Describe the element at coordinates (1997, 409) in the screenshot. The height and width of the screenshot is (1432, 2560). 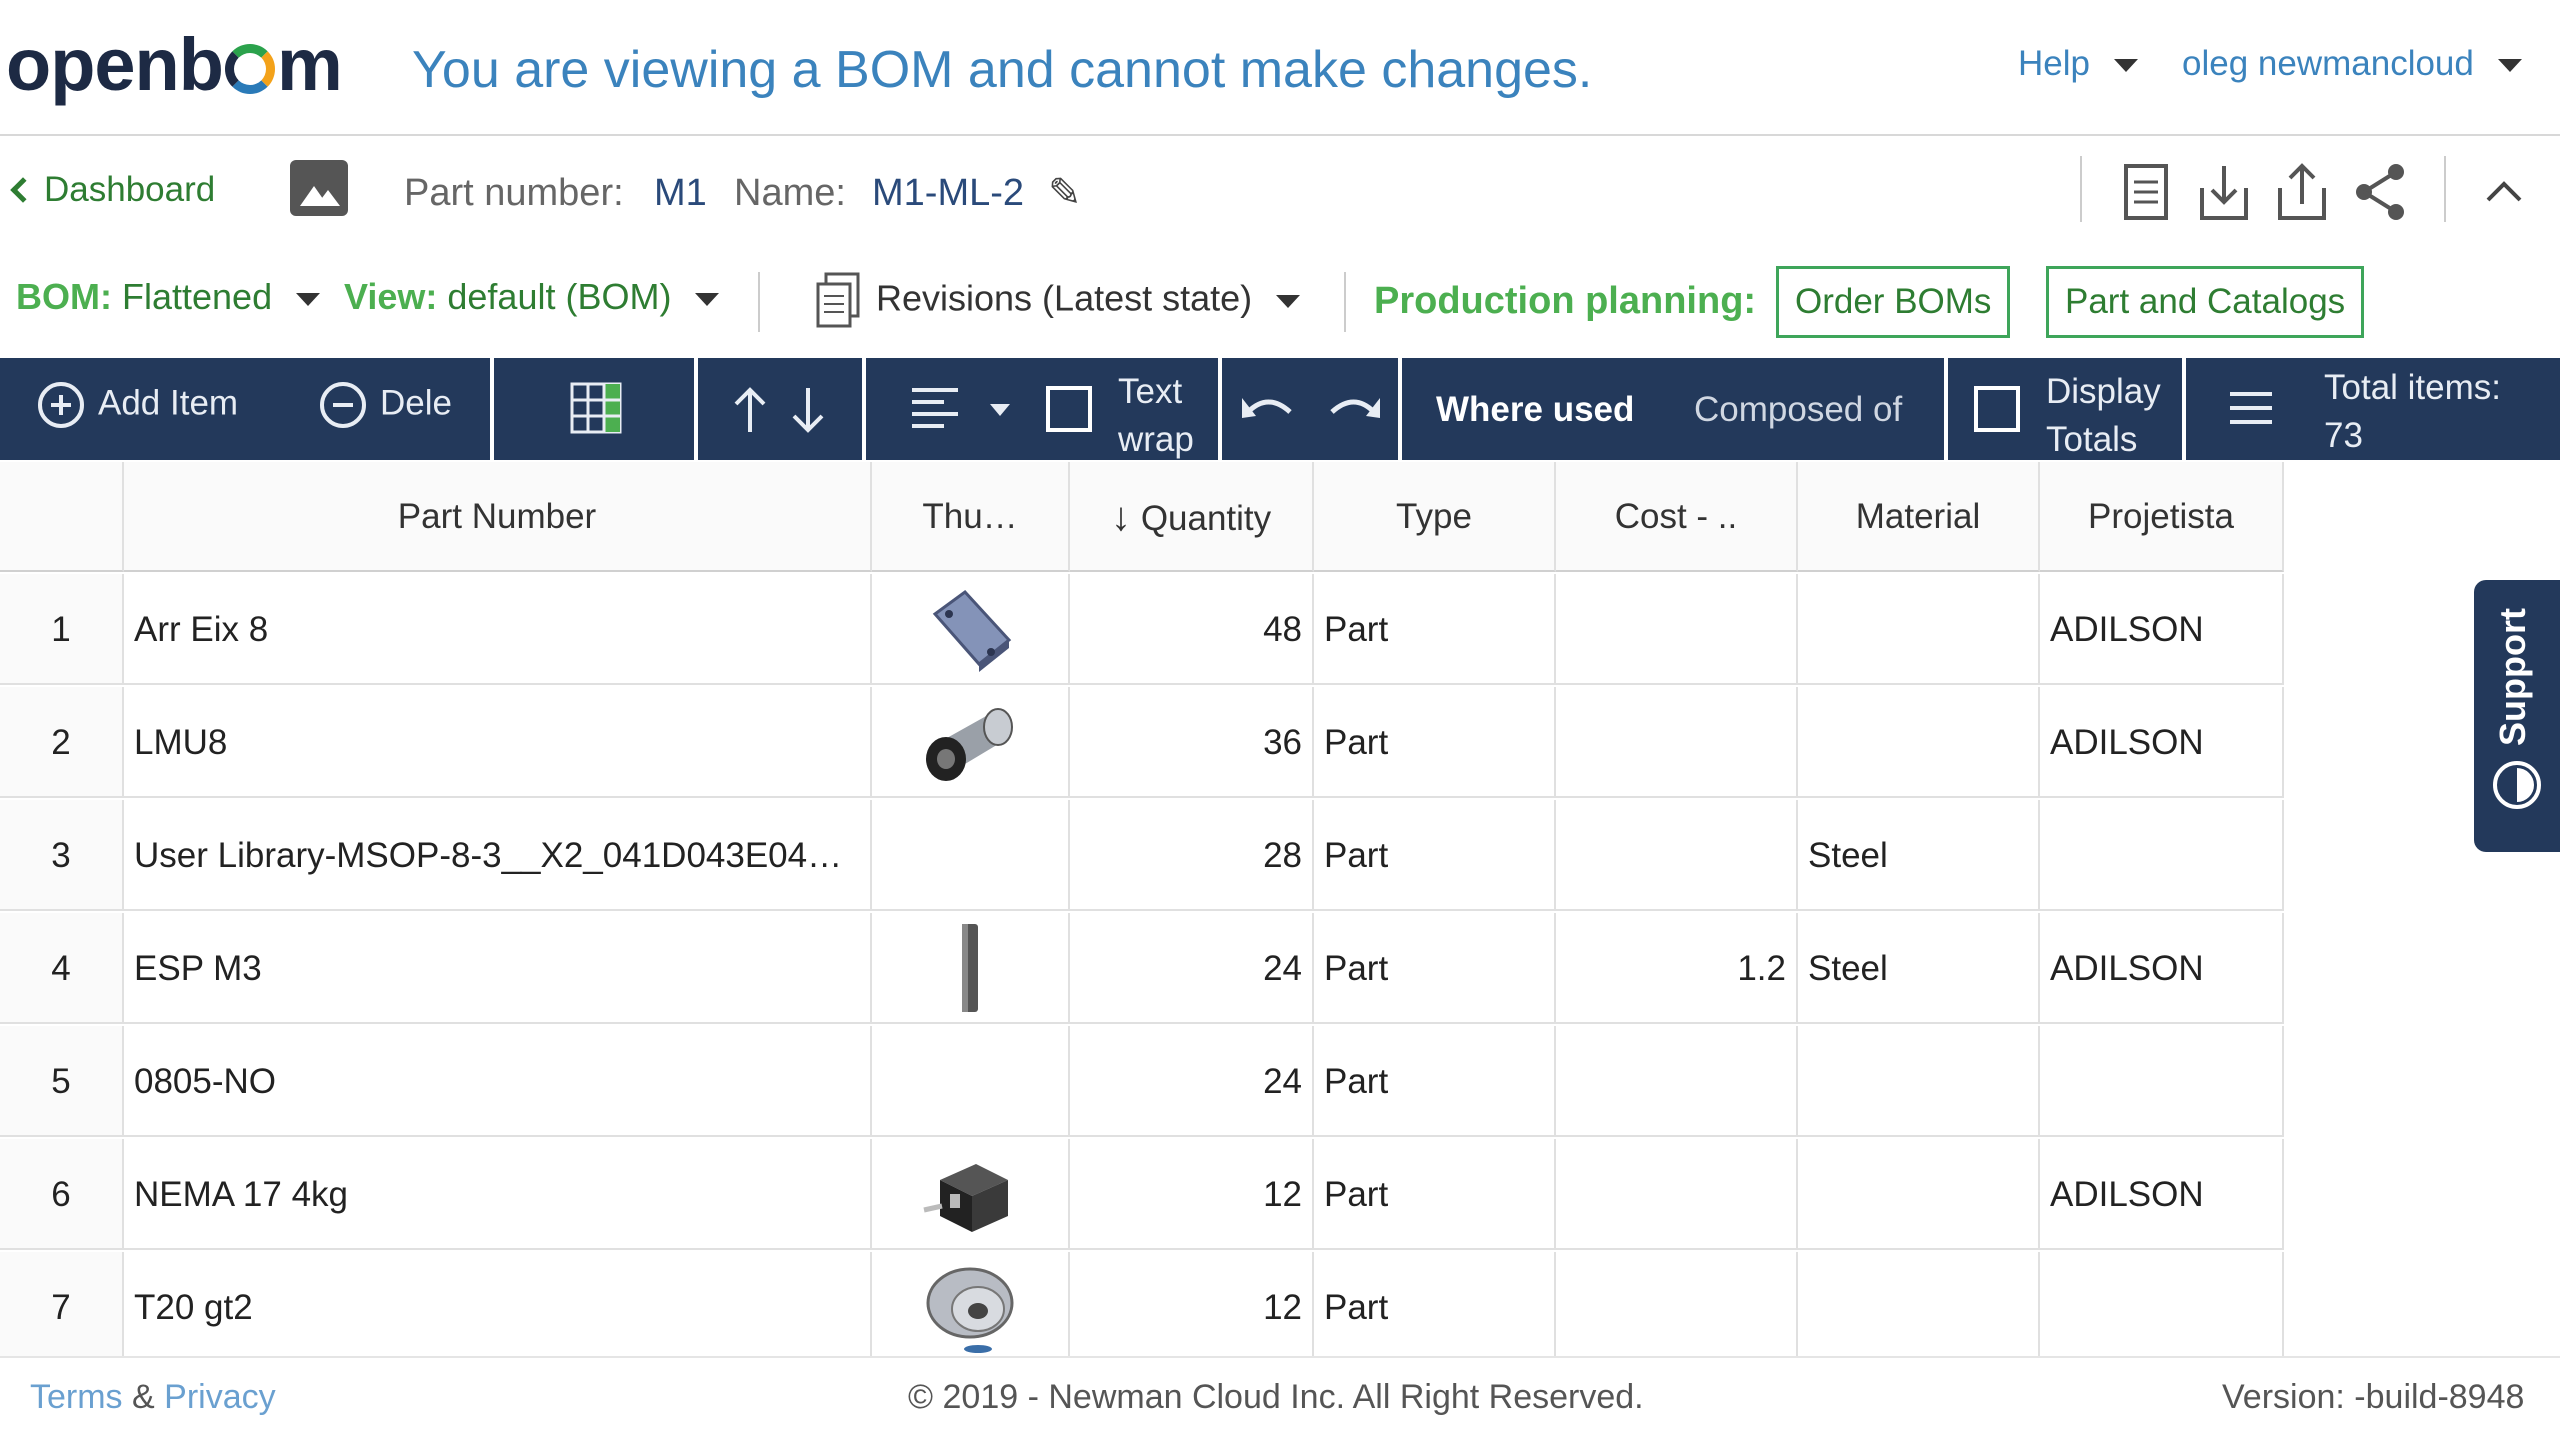
I see `display-totals-checkbox` at that location.